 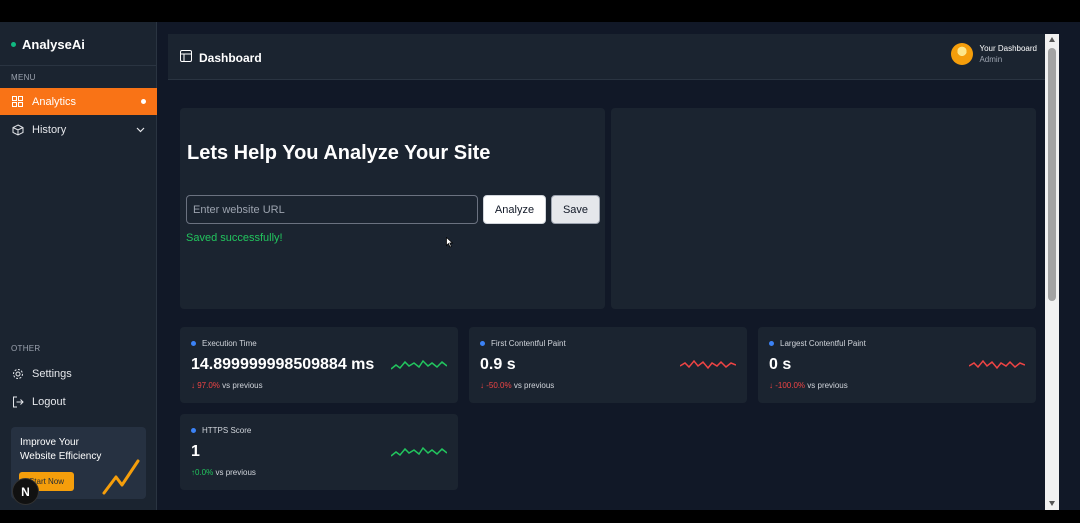 I want to click on save-button: Save, so click(x=575, y=209).